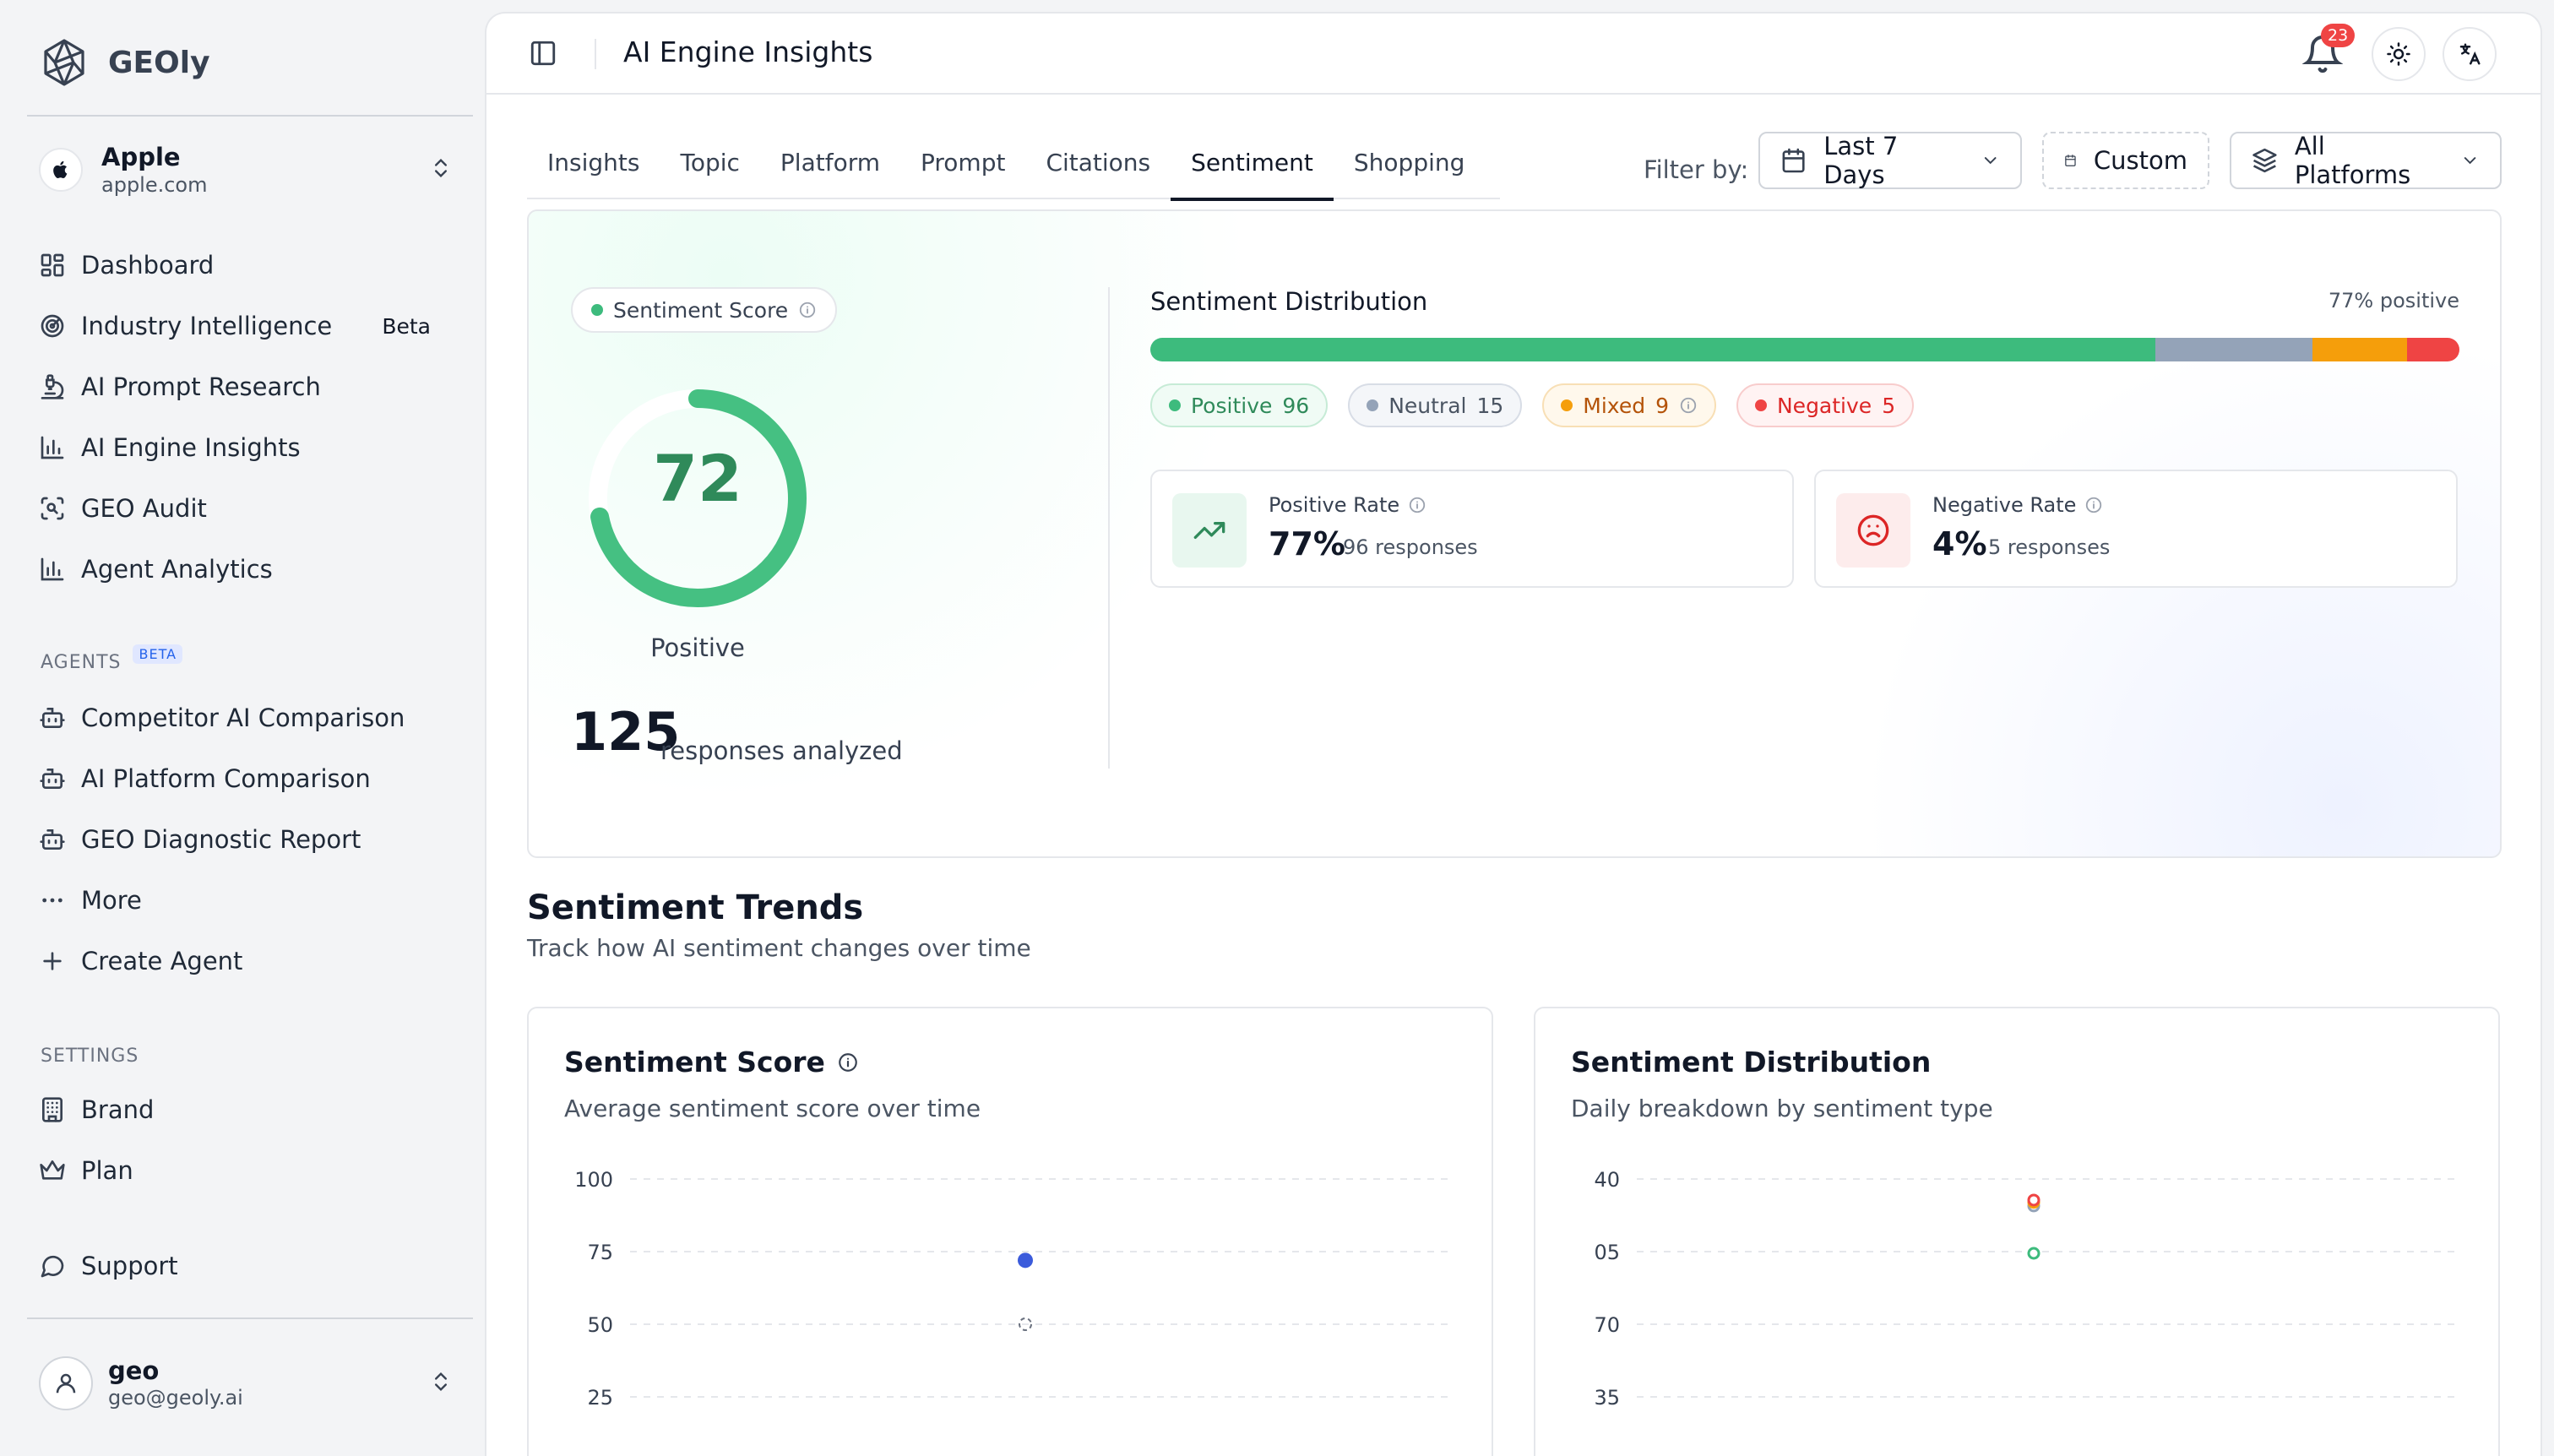 This screenshot has height=1456, width=2554. What do you see at coordinates (246, 1109) in the screenshot?
I see `sidebar-item-brand: Brand` at bounding box center [246, 1109].